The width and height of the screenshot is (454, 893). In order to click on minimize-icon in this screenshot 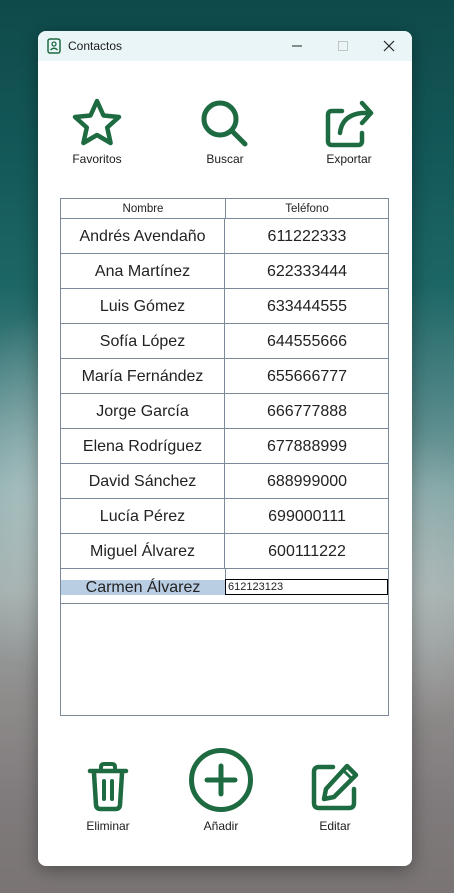, I will do `click(297, 46)`.